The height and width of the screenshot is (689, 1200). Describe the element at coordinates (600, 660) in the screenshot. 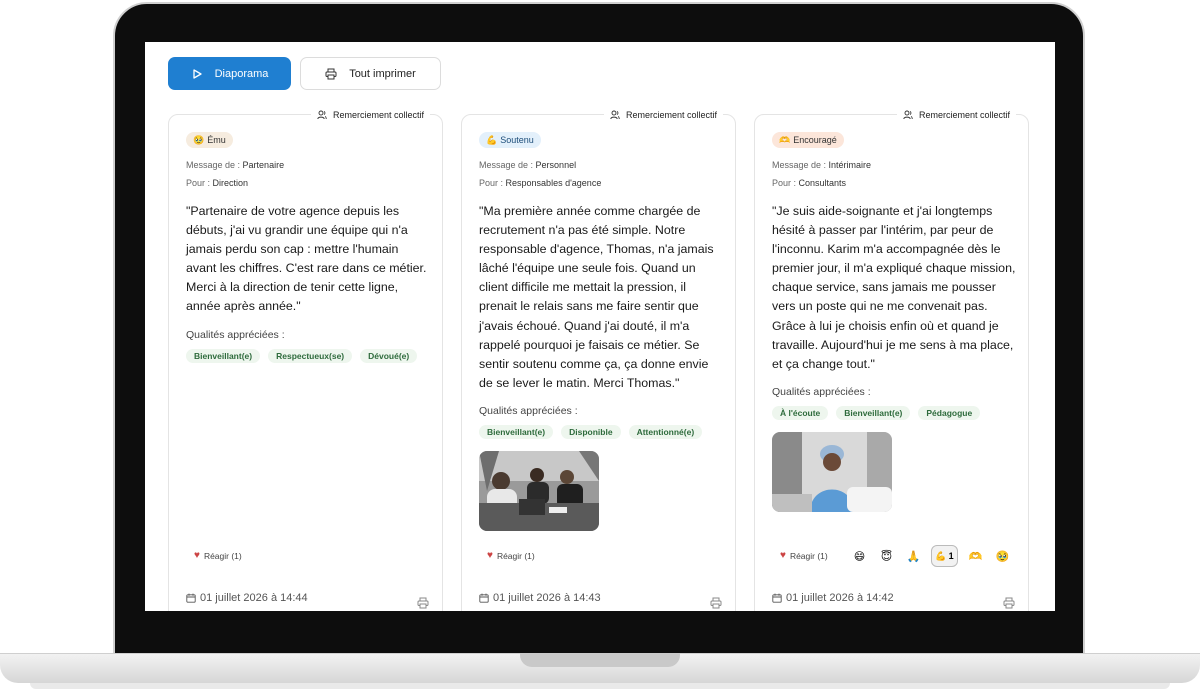

I see `laptop-notch` at that location.